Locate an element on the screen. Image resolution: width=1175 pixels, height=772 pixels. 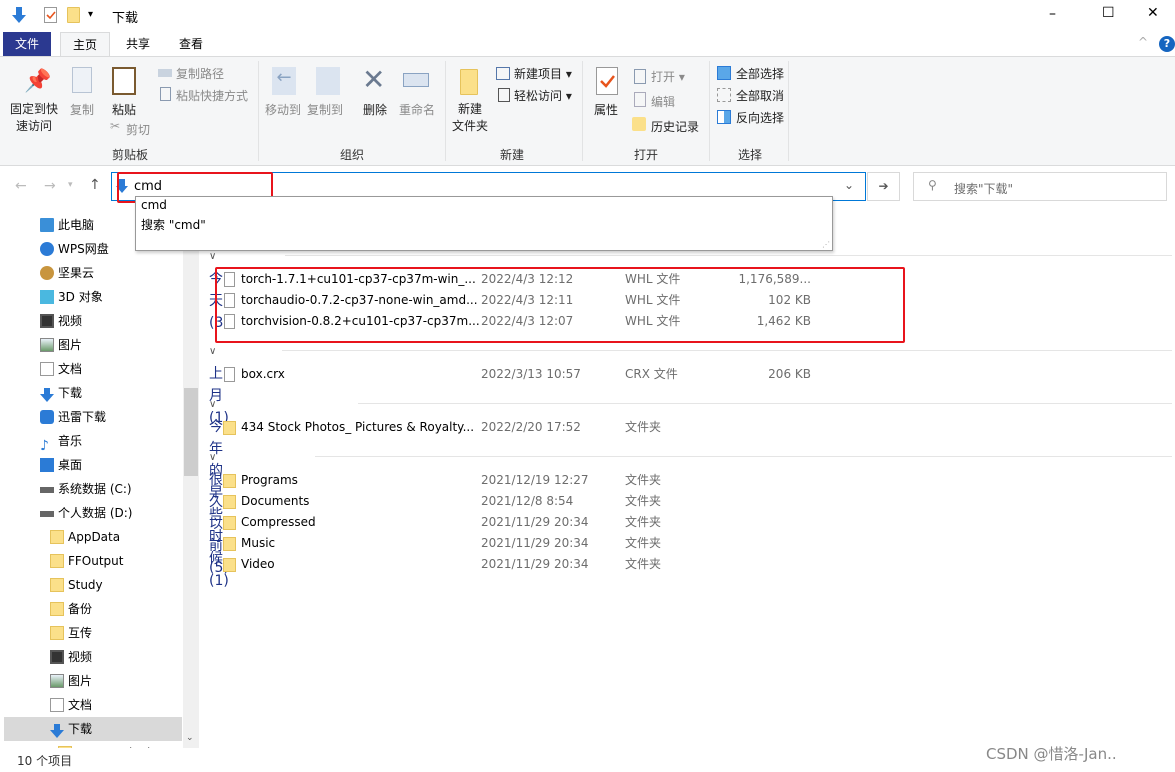
file-date: 2022/3/13 10:57 is located at coordinates (531, 374).